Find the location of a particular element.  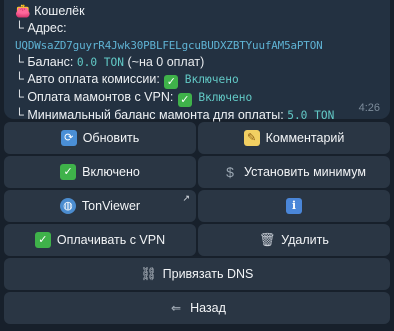

balance-row: └ Баланс: 0.0 TON (~на 0 оплат) is located at coordinates (198, 62).